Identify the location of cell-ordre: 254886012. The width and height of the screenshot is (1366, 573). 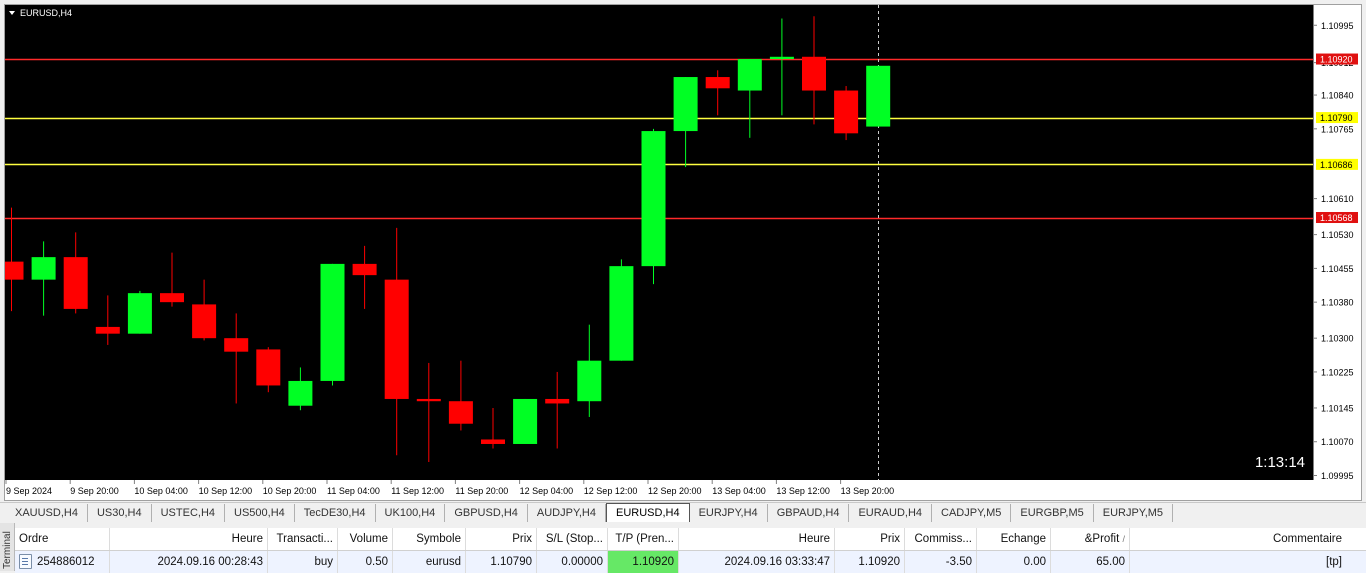
(62, 562).